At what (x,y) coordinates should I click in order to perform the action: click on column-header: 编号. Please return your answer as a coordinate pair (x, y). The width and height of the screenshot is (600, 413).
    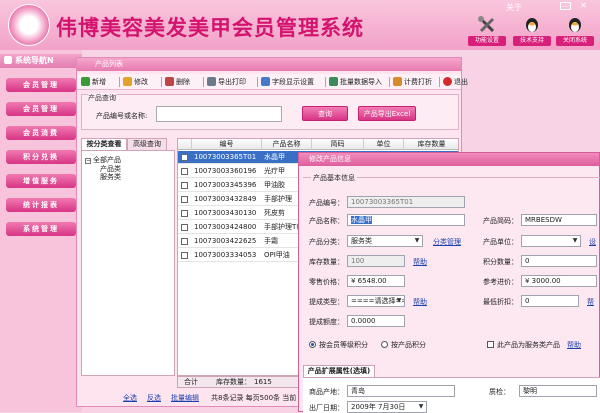
    Looking at the image, I should click on (227, 144).